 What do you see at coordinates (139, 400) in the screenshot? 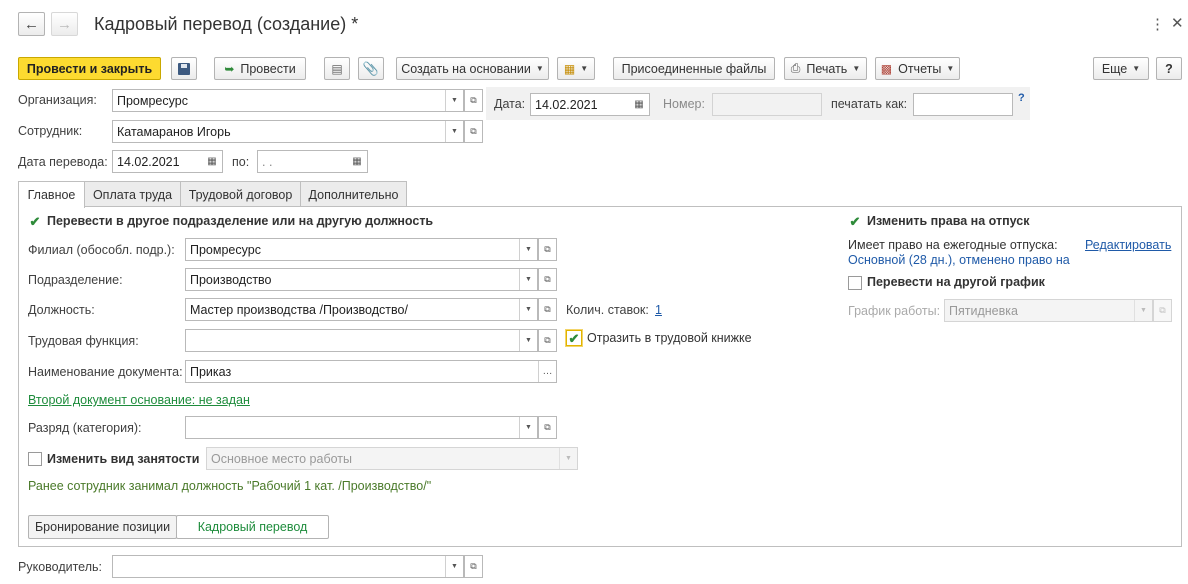
I see `second-document-link: Второй документ основание: не задан` at bounding box center [139, 400].